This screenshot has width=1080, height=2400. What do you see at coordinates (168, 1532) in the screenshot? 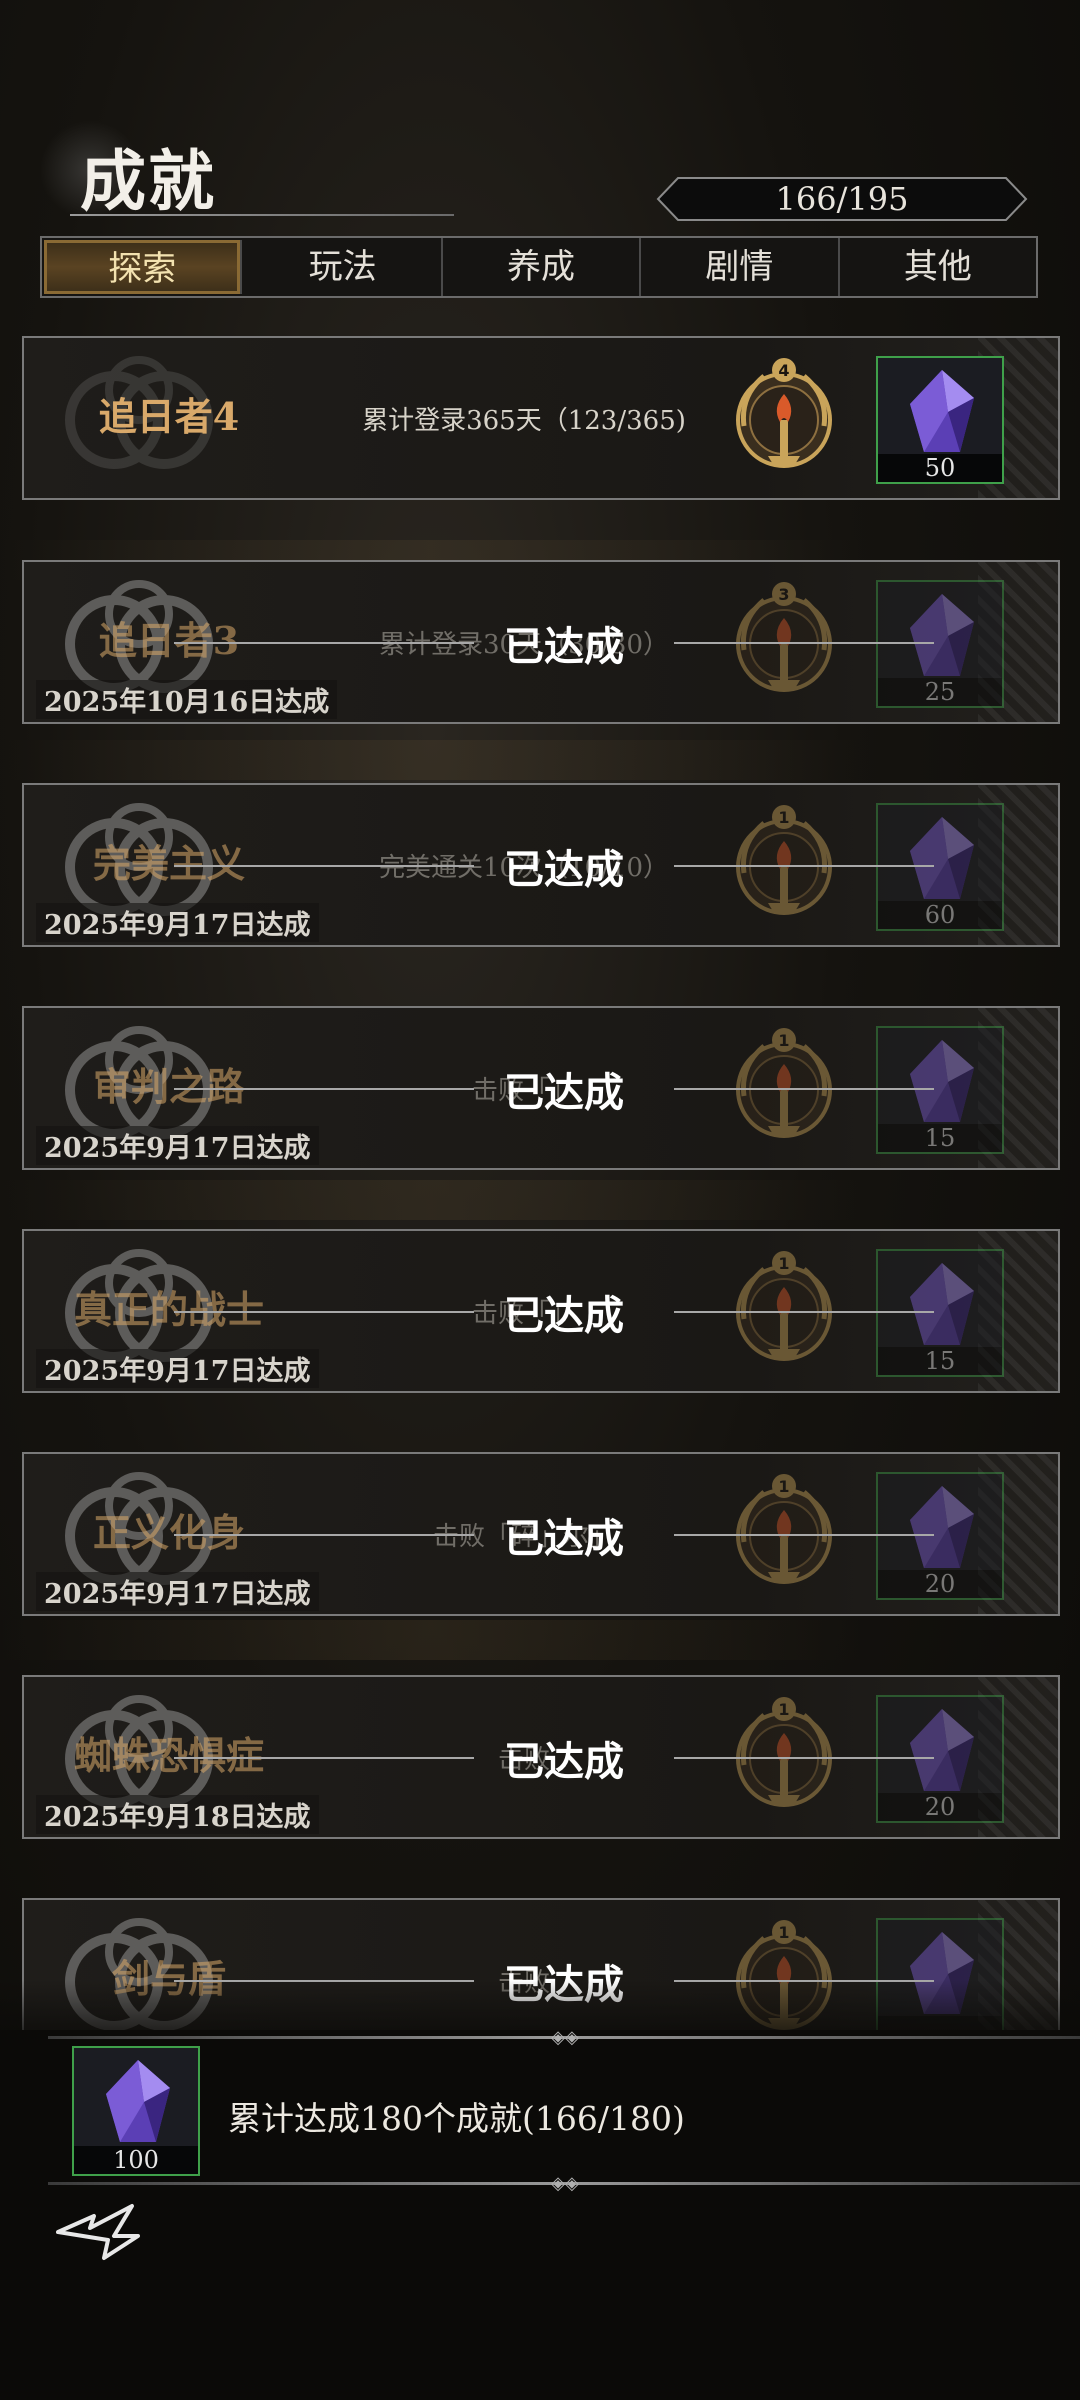
I see `achievement-name: 正义化身` at bounding box center [168, 1532].